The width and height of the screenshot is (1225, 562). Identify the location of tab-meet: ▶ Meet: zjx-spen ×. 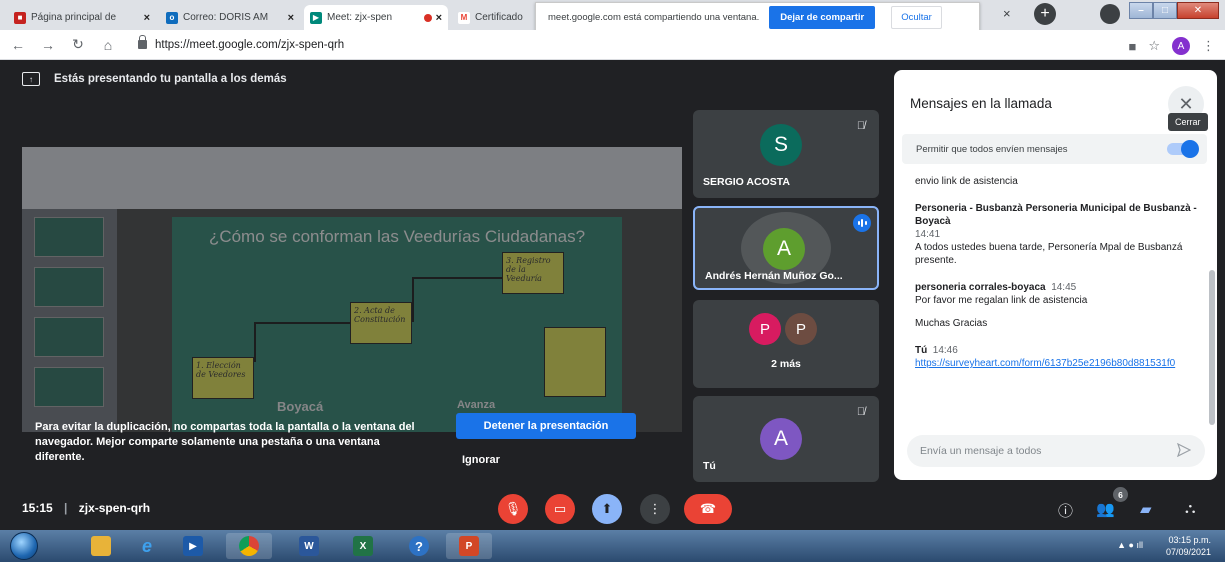
(376, 17).